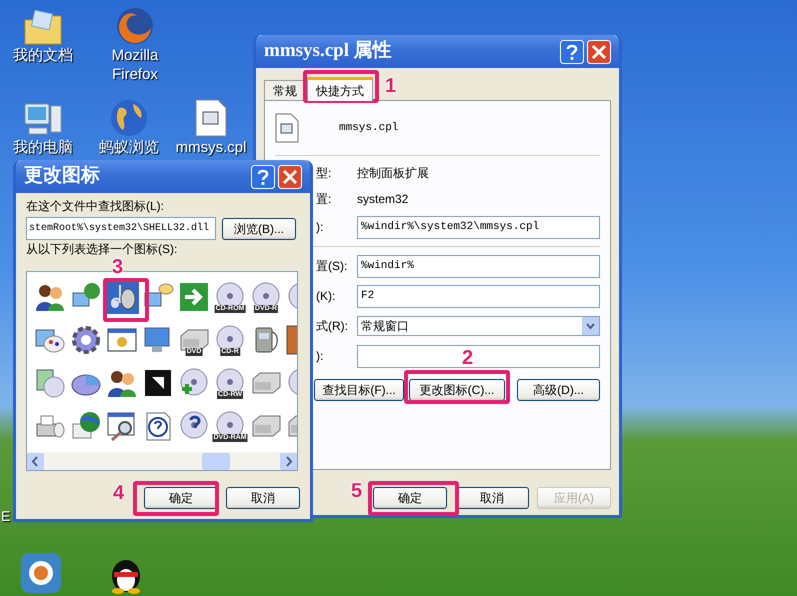 Image resolution: width=797 pixels, height=596 pixels. What do you see at coordinates (332, 266) in the screenshot?
I see `field-label: 置(S):` at bounding box center [332, 266].